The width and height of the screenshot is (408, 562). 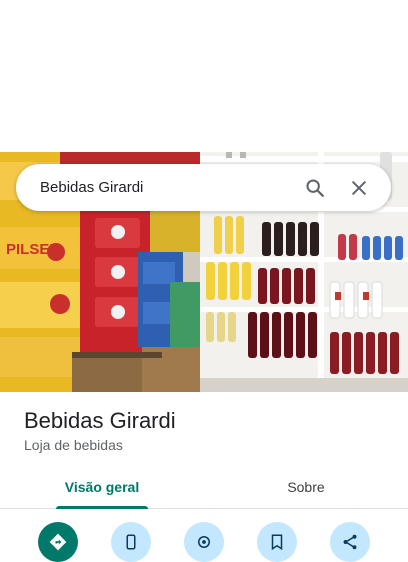 I want to click on share-icon, so click(x=350, y=542).